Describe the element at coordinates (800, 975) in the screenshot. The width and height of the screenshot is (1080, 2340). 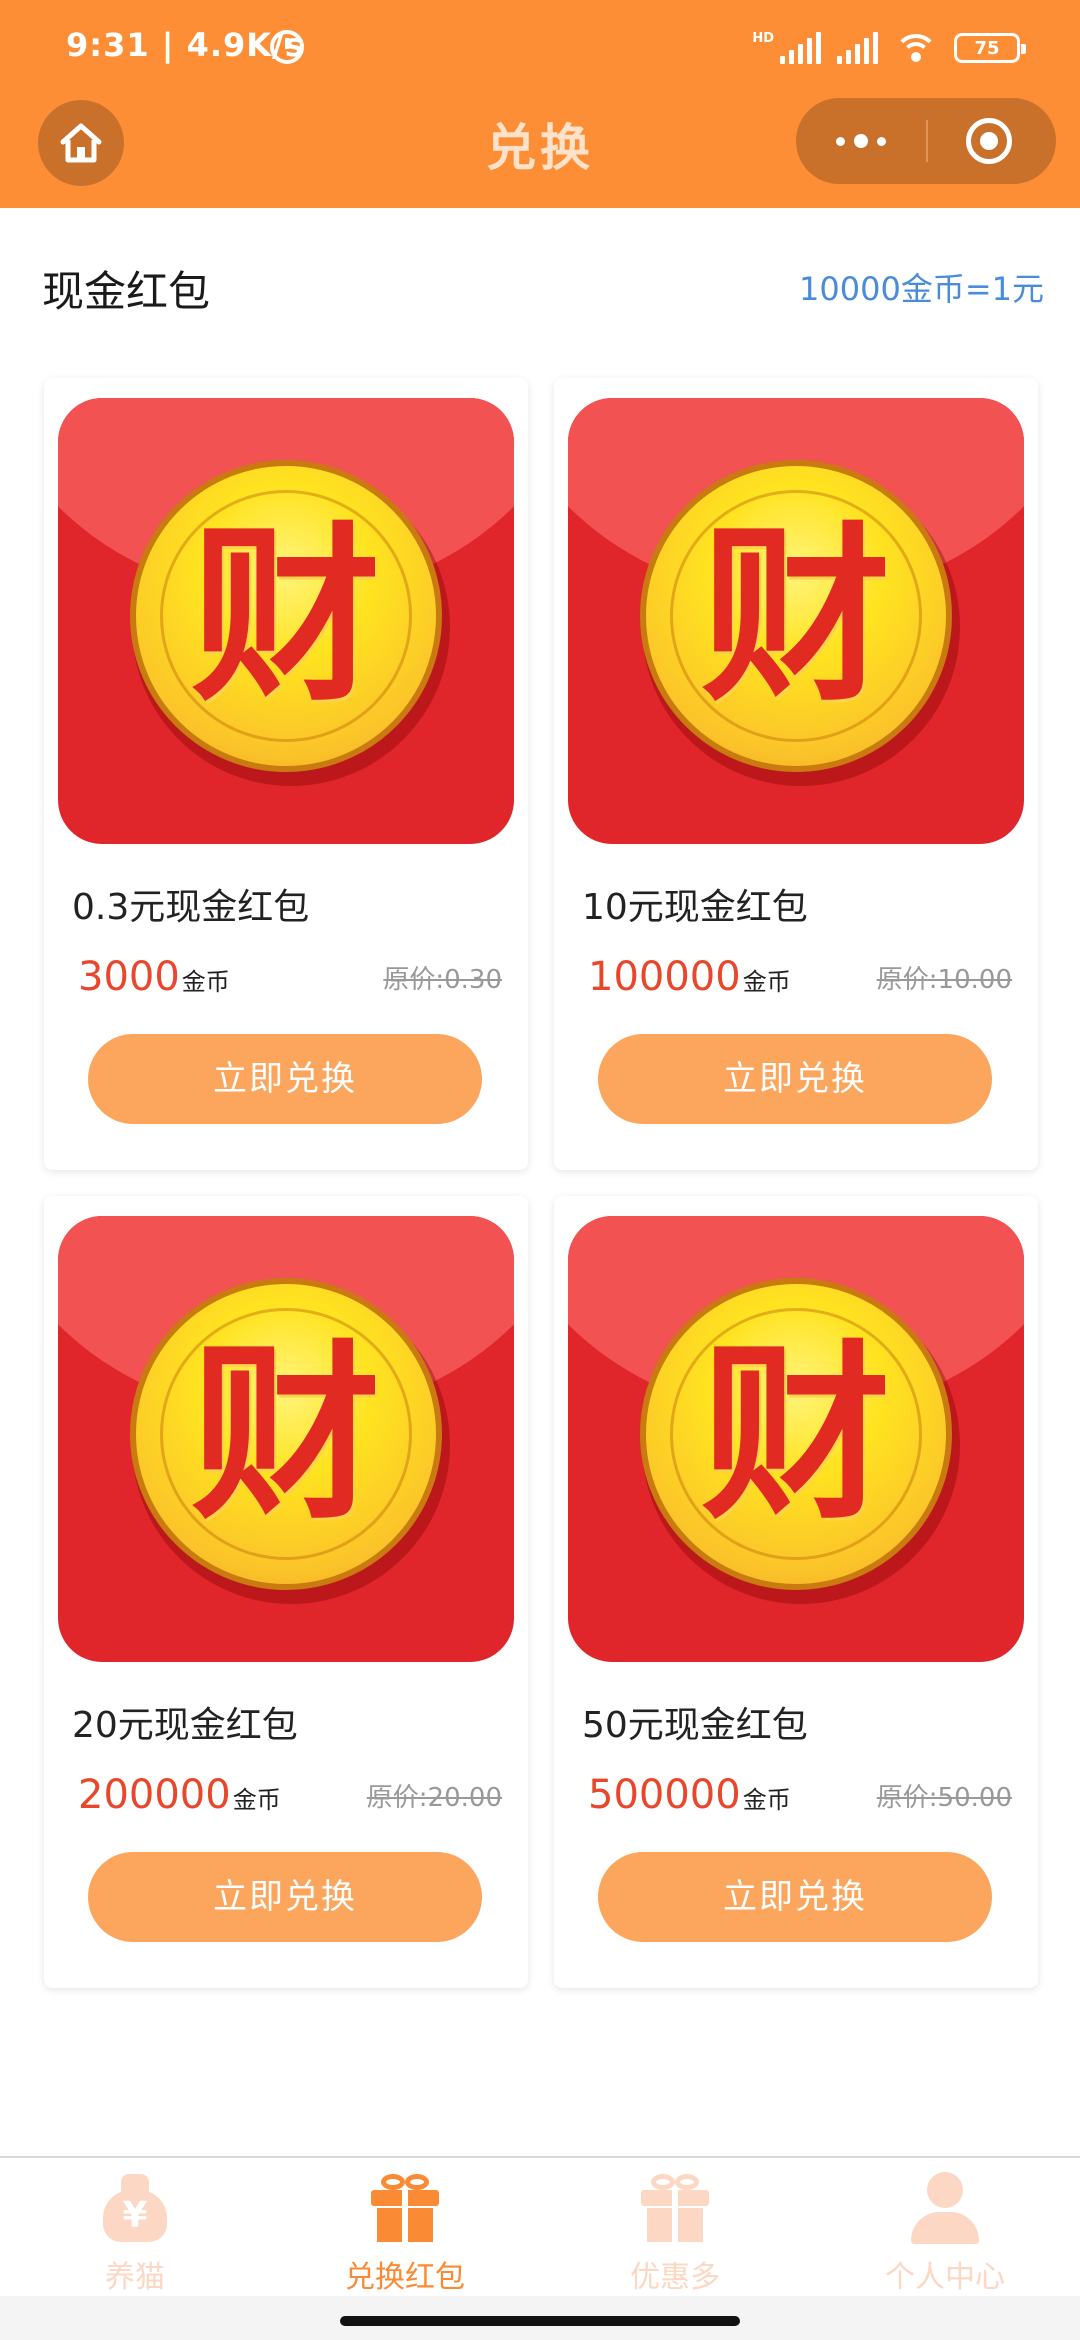
I see `price-row: 100000金币 原价:10.00` at that location.